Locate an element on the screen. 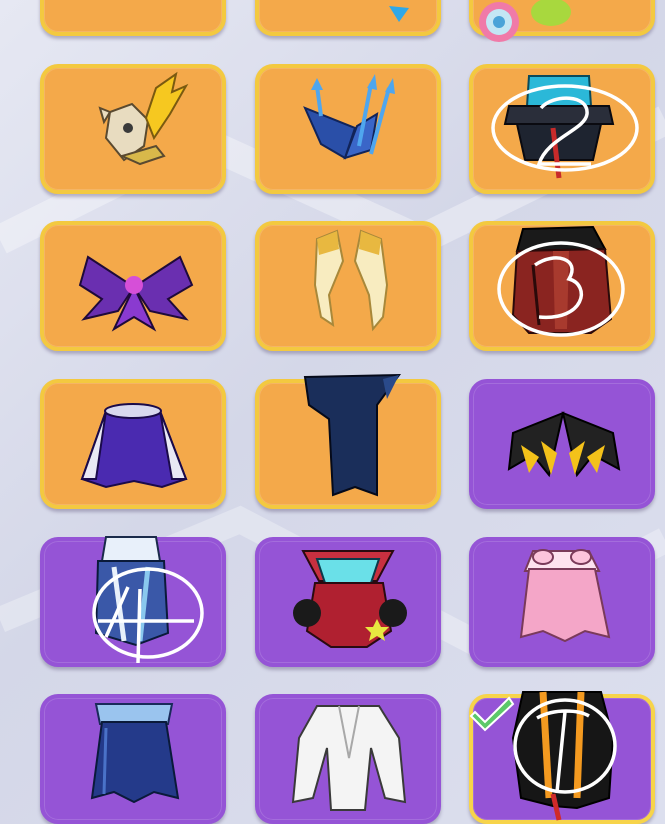  golden-headdress-icon is located at coordinates (143, 118).